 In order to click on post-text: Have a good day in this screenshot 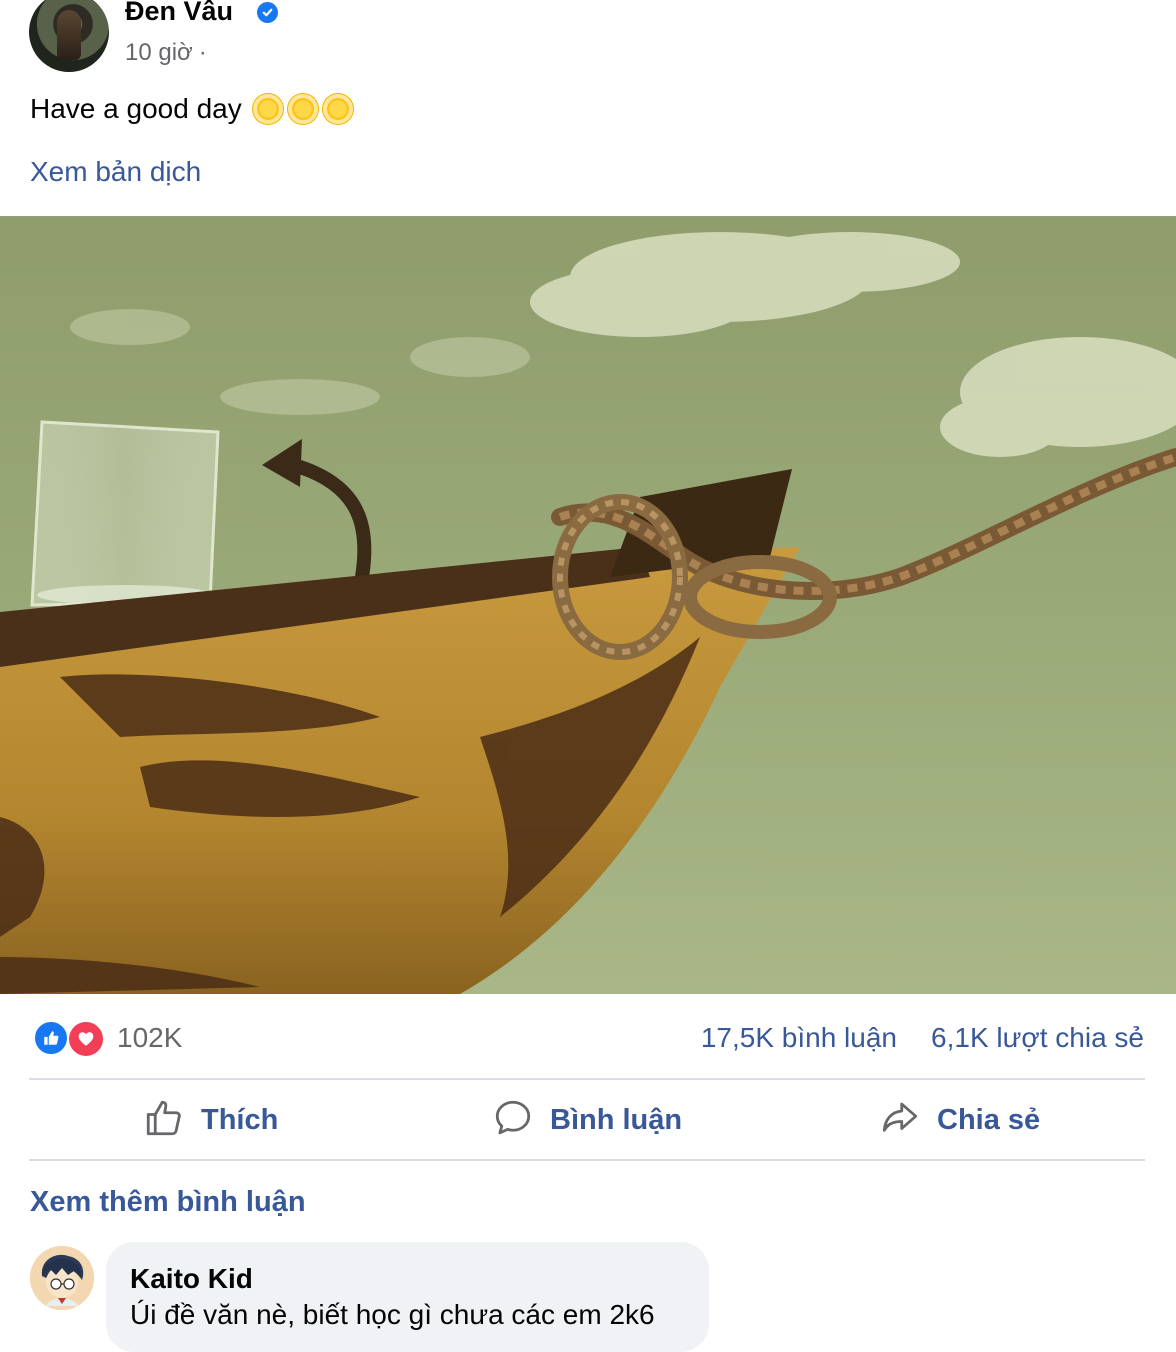, I will do `click(192, 109)`.